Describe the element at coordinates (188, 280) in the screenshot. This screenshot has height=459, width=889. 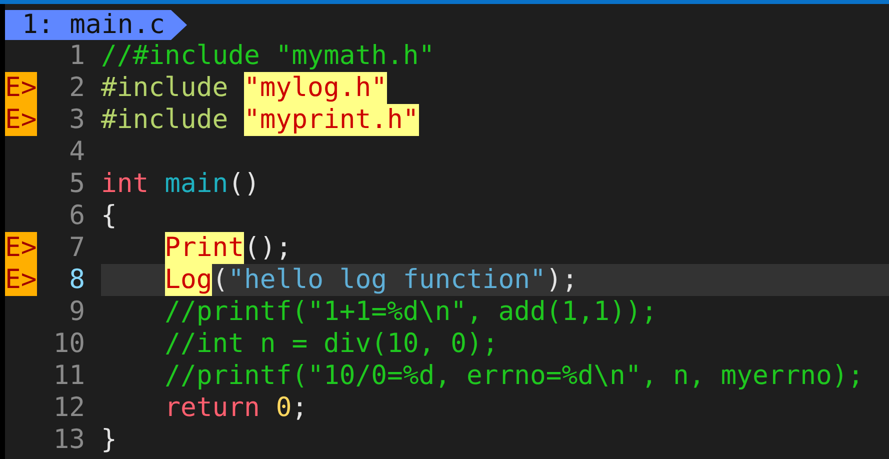
I see `error-highlight: Log` at that location.